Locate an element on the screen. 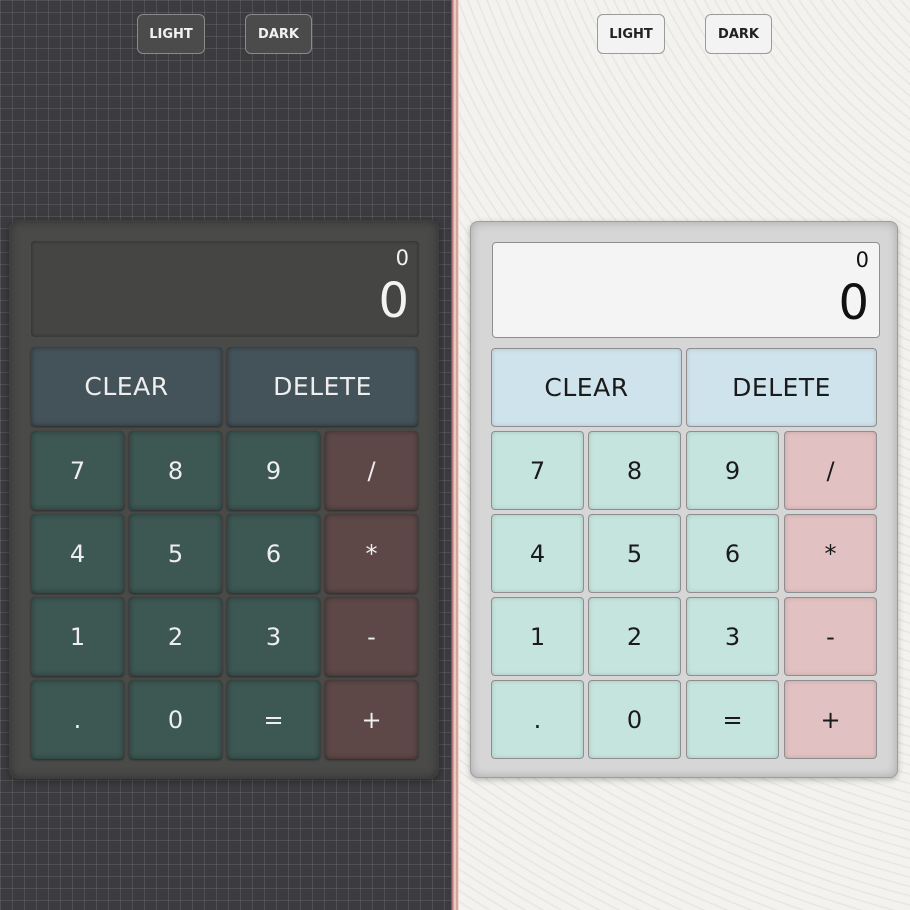 The image size is (910, 910). pane-divider is located at coordinates (455, 455).